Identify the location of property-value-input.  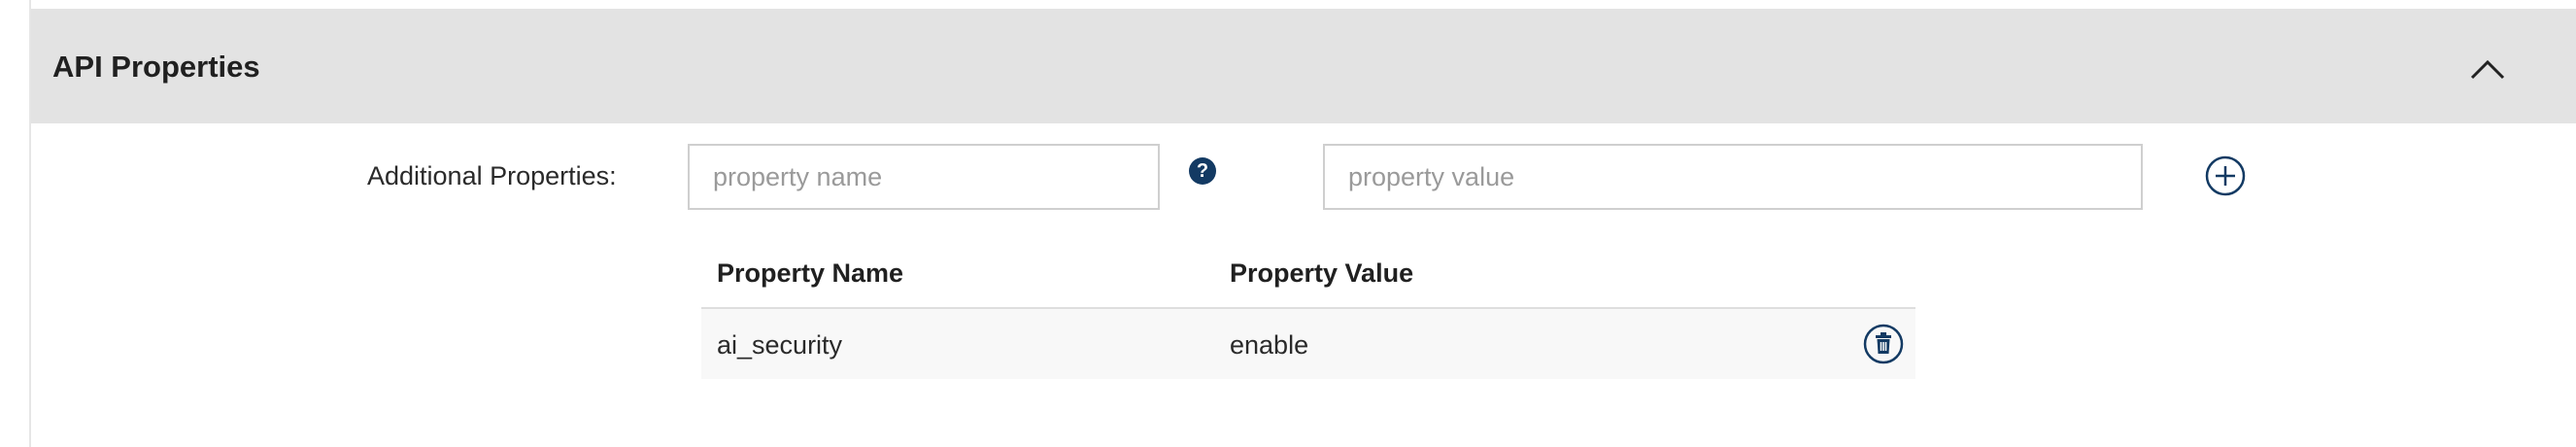
(1733, 177).